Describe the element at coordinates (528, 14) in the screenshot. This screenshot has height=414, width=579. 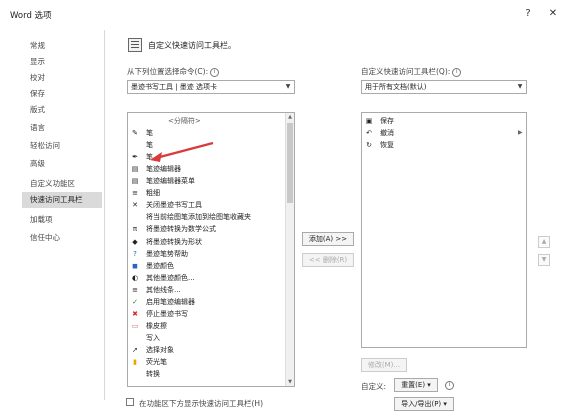
I see `help-button: ?` at that location.